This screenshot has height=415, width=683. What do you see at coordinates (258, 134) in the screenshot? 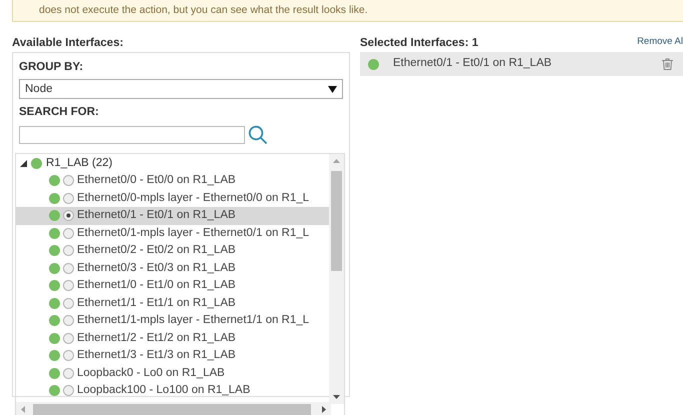
I see `search-icon` at bounding box center [258, 134].